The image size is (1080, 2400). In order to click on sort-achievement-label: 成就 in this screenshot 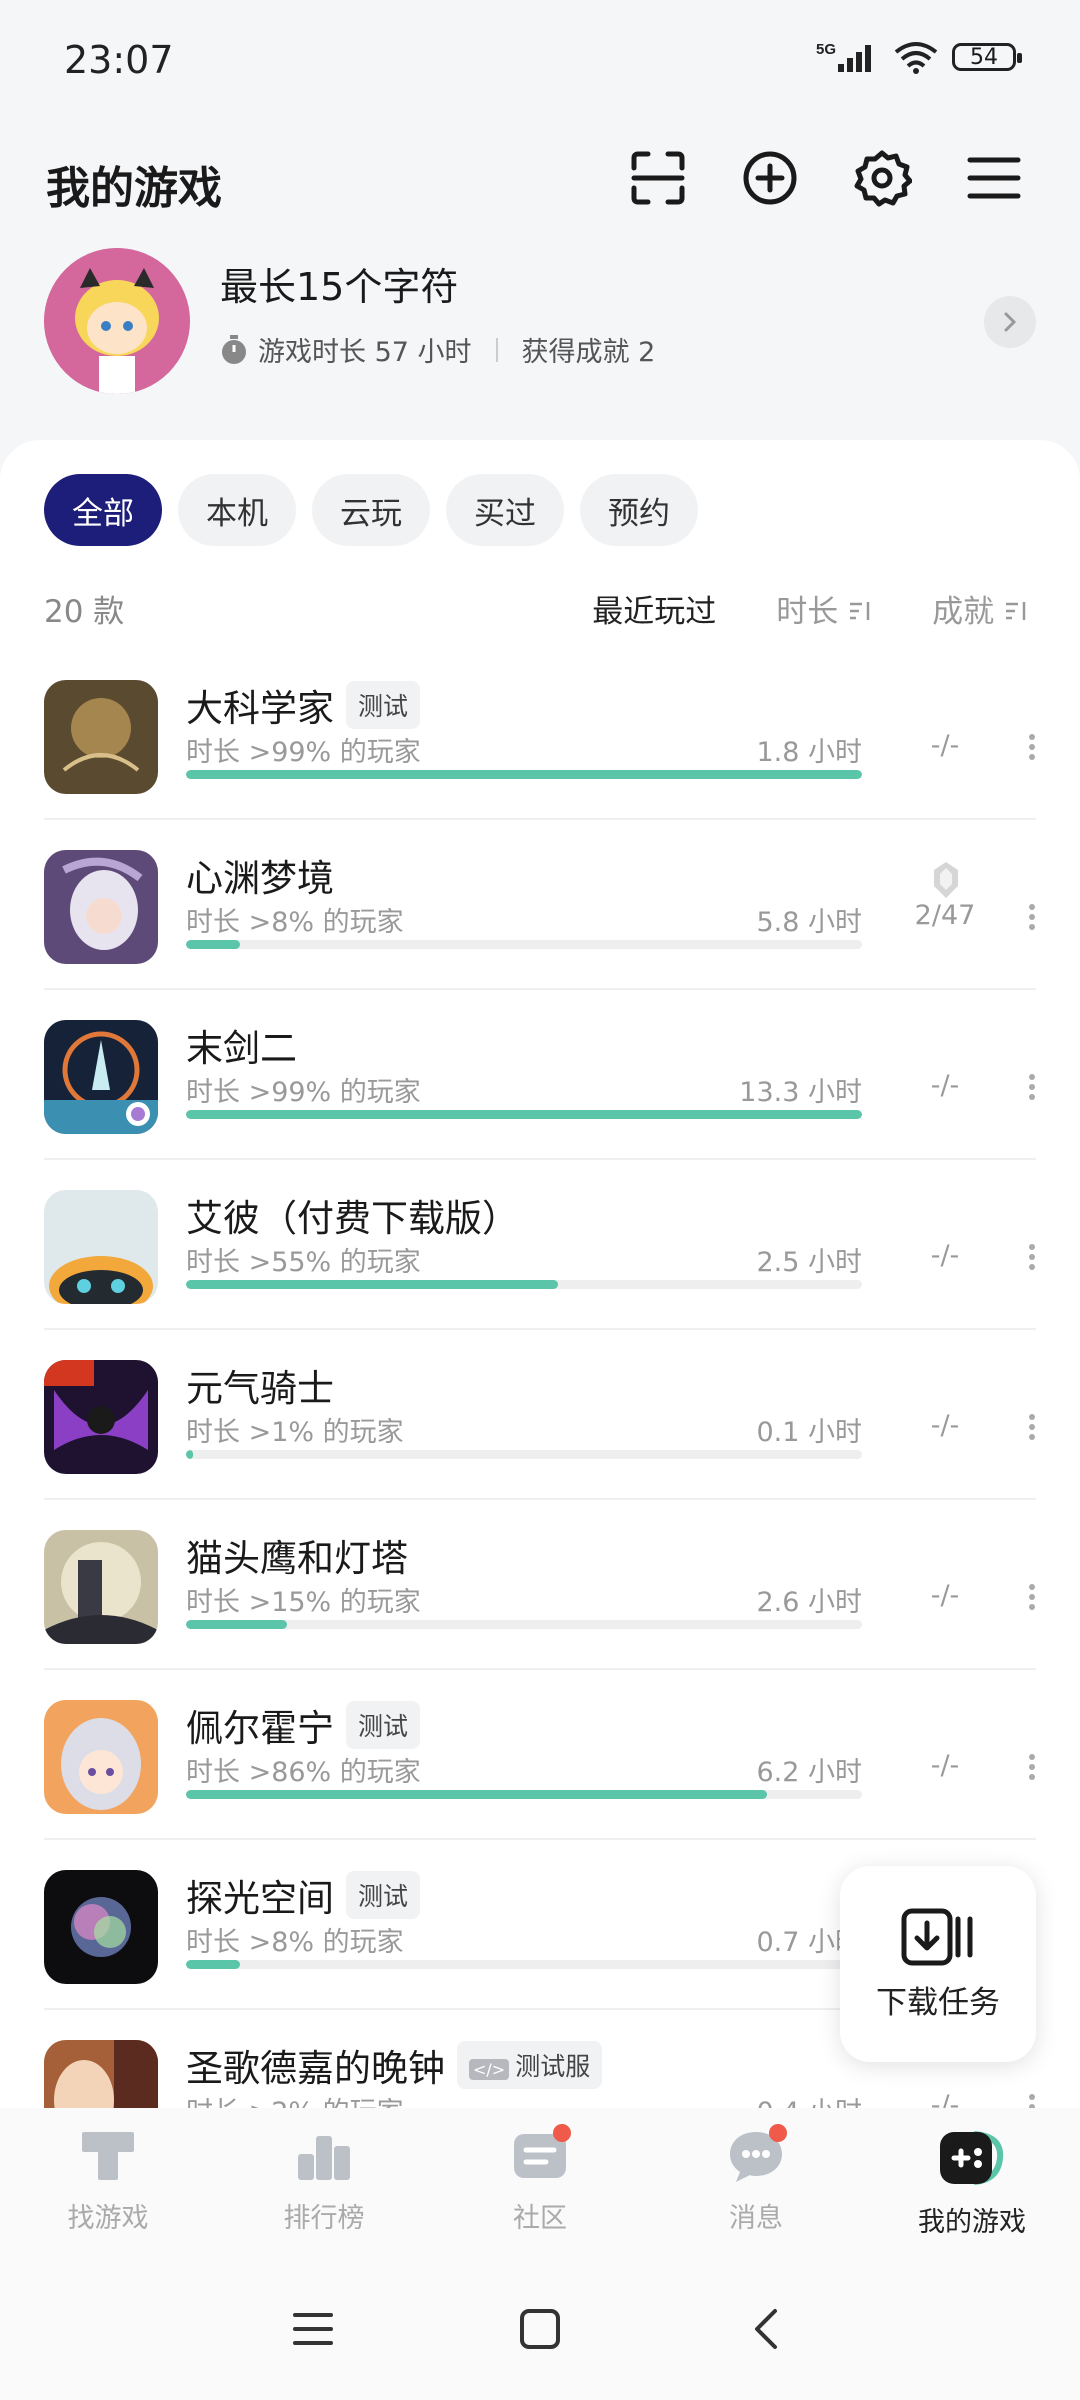, I will do `click(963, 612)`.